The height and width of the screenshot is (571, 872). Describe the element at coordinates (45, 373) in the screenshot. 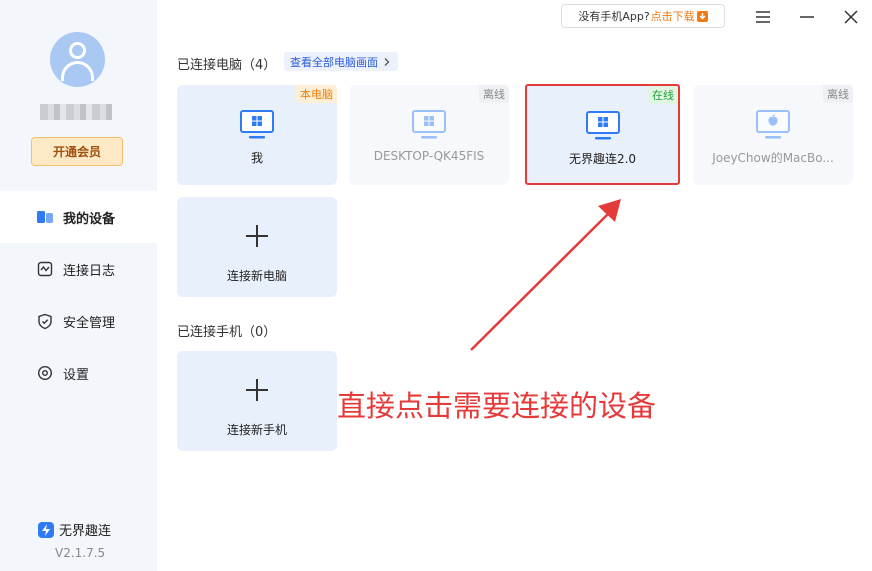

I see `gear-icon` at that location.